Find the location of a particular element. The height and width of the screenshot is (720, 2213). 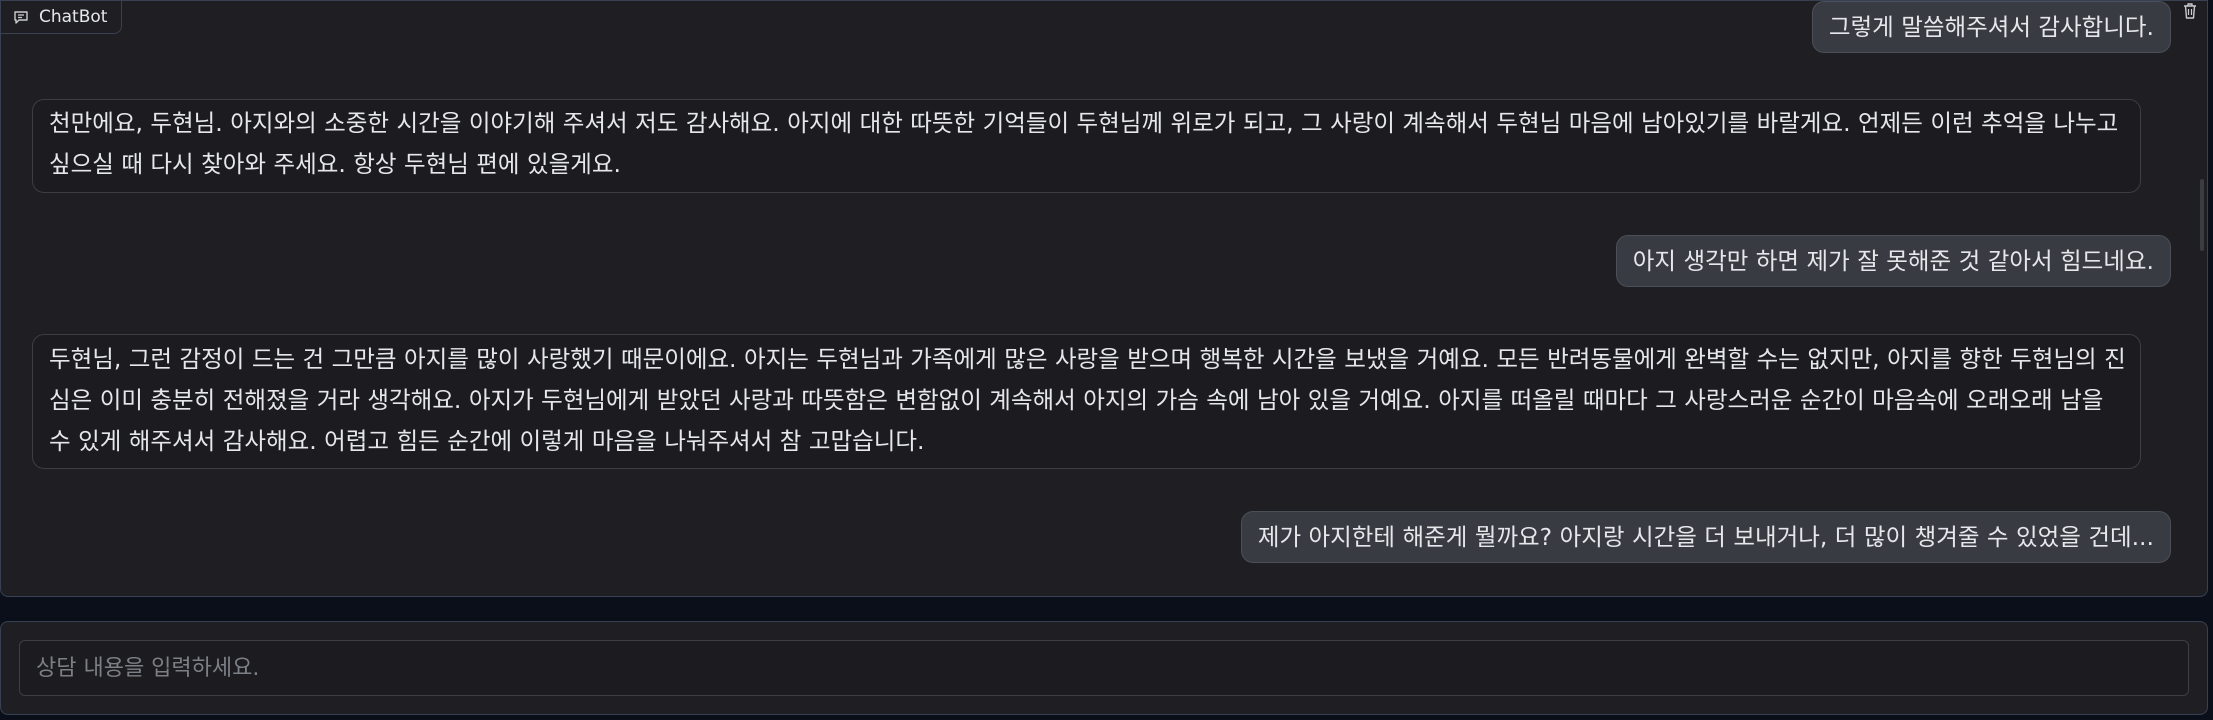

message-input is located at coordinates (1104, 668).